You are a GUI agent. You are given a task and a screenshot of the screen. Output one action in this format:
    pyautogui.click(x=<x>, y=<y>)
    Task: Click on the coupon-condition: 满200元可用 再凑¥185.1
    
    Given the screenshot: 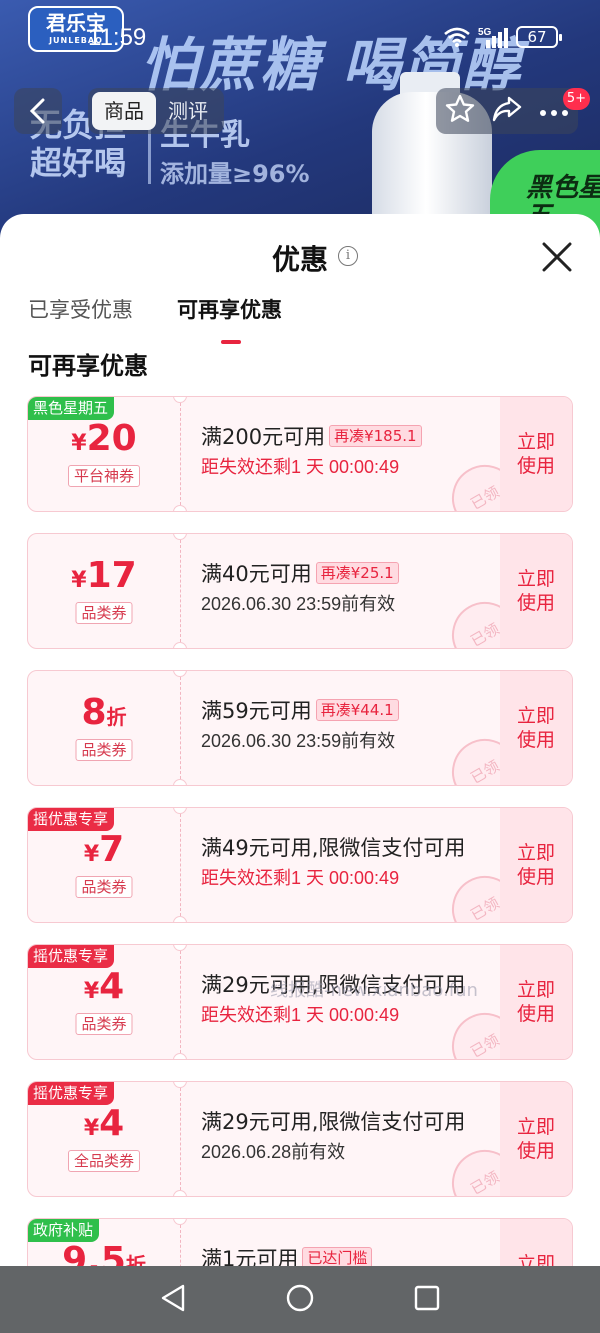 What is the action you would take?
    pyautogui.click(x=341, y=437)
    